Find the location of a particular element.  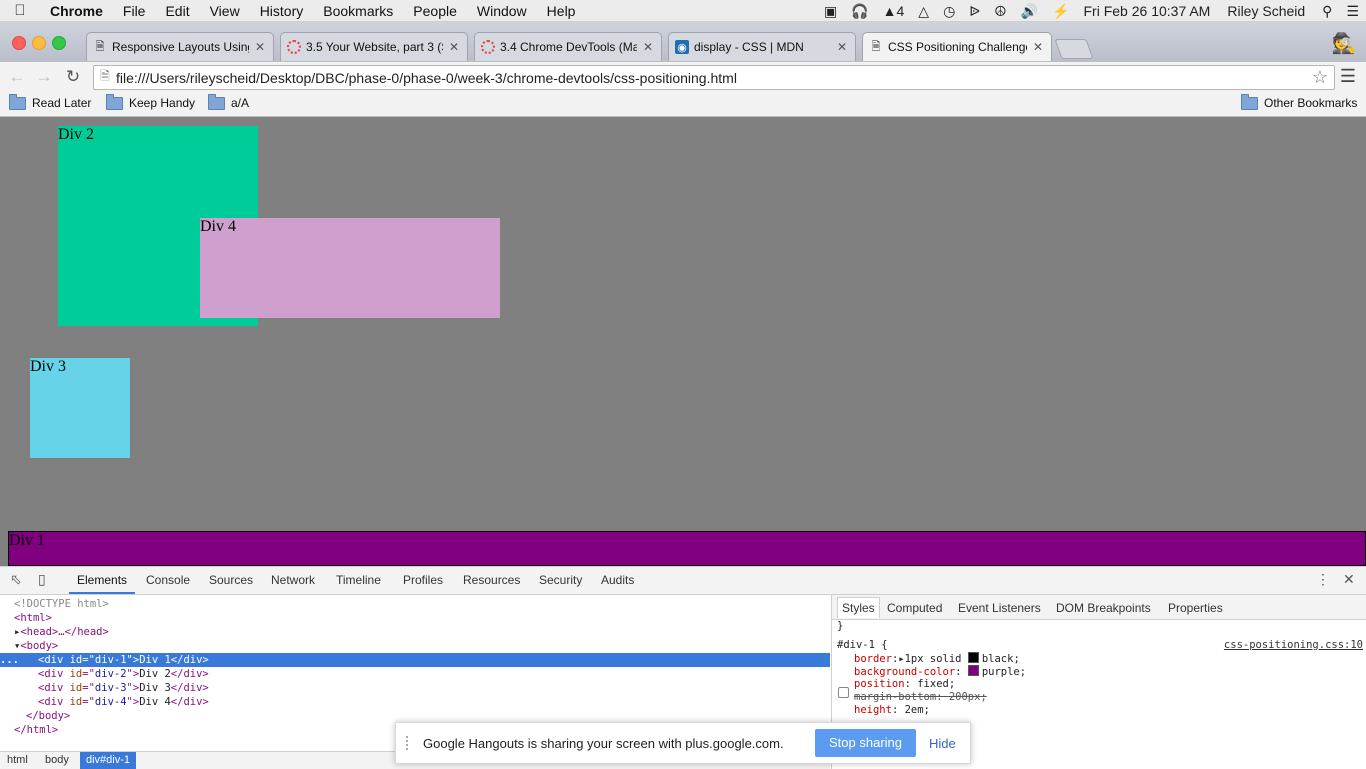

tab-elements: Elements is located at coordinates (102, 583).